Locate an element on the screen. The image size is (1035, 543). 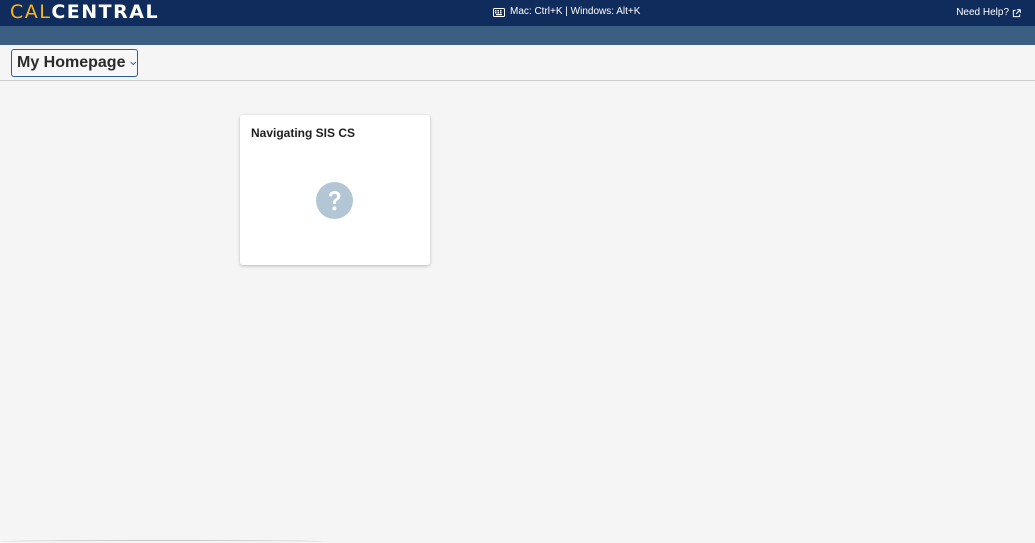
keyboard-shortcut-hint: Mac: Ctrl+K | Windows: Alt+K is located at coordinates (566, 12).